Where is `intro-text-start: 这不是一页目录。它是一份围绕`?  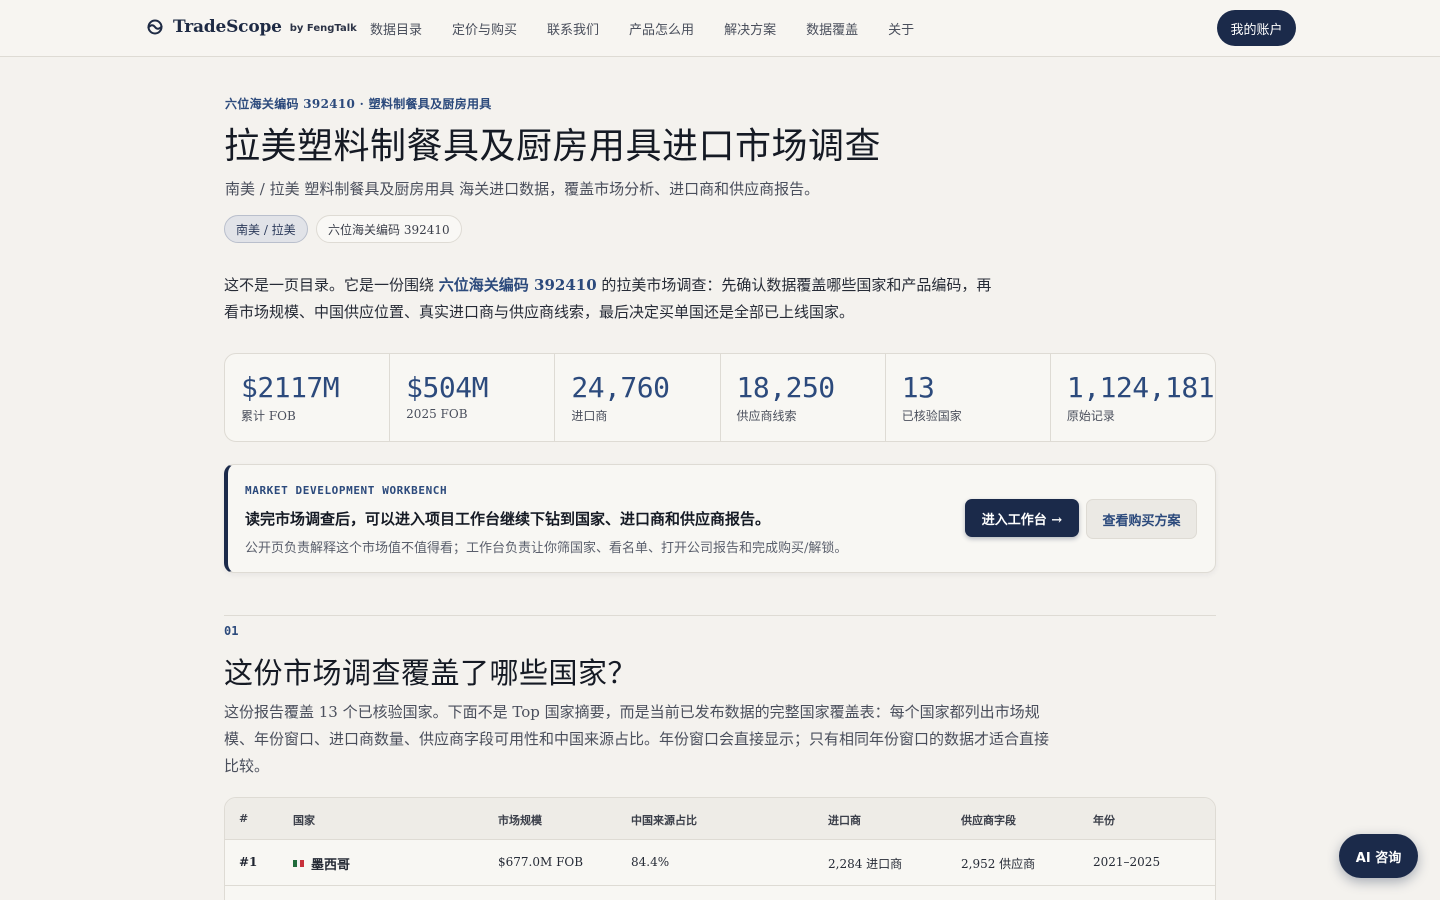 intro-text-start: 这不是一页目录。它是一份围绕 is located at coordinates (331, 285).